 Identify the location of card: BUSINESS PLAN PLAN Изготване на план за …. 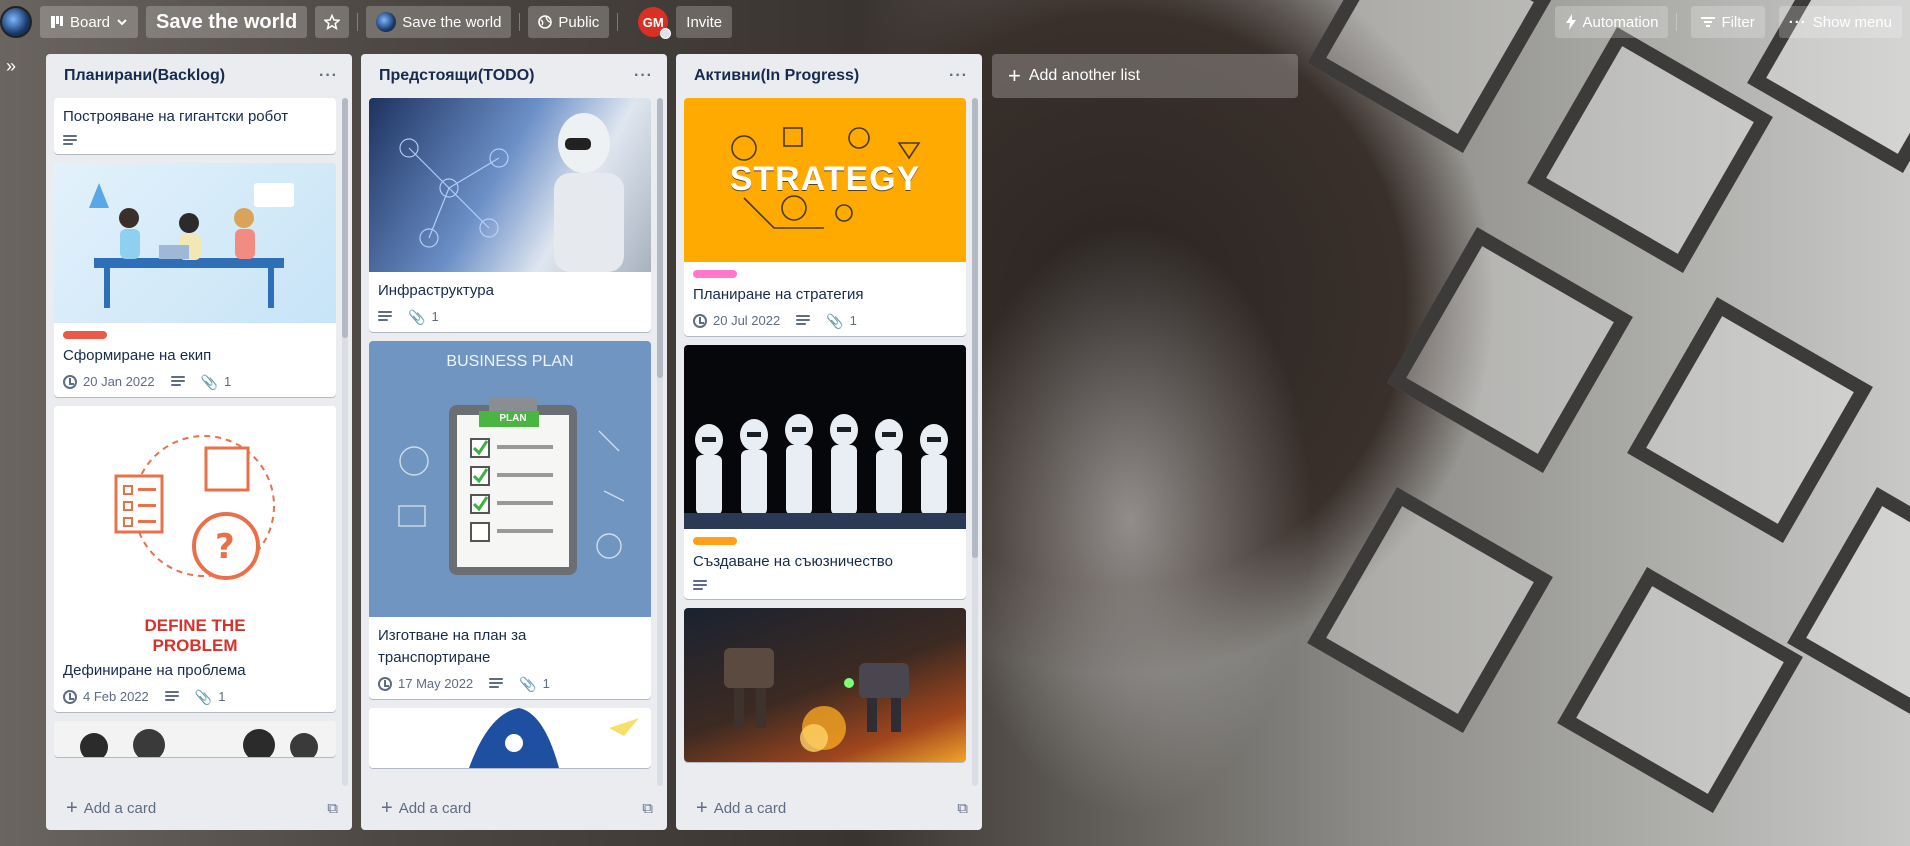
(510, 520).